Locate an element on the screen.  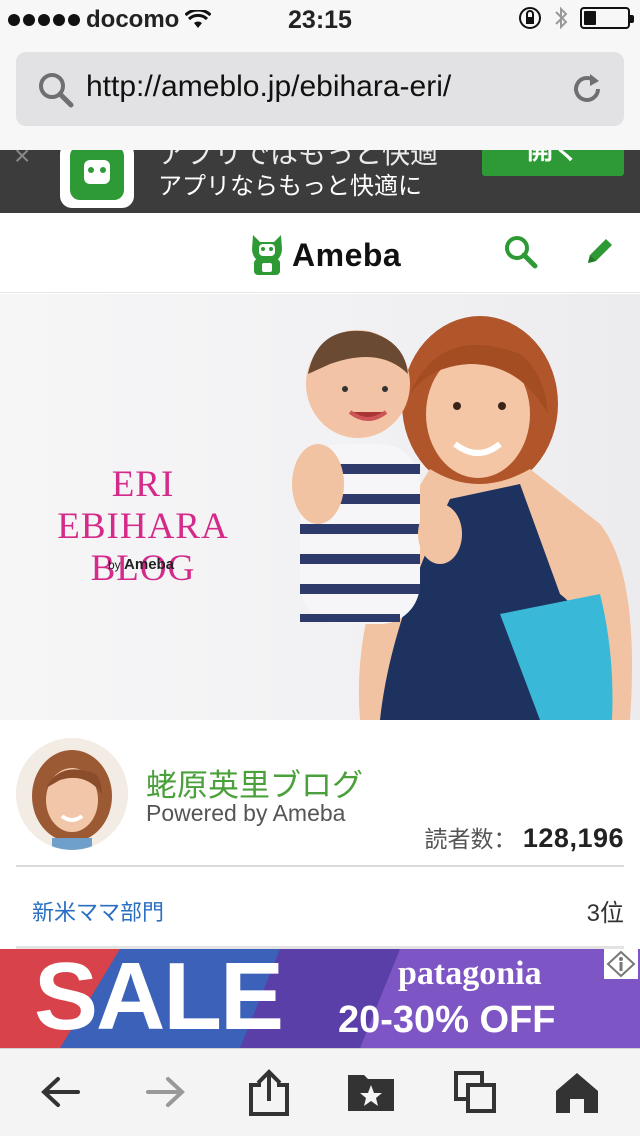
powered-by-text: Powered by Ameba is located at coordinates (246, 813).